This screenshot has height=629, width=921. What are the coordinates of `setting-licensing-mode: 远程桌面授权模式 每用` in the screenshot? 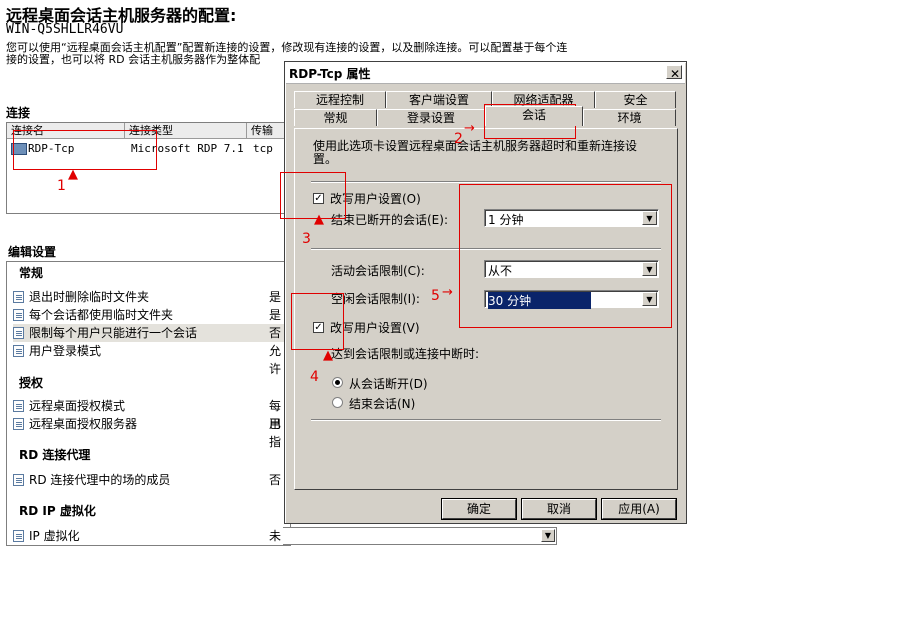 It's located at (151, 414).